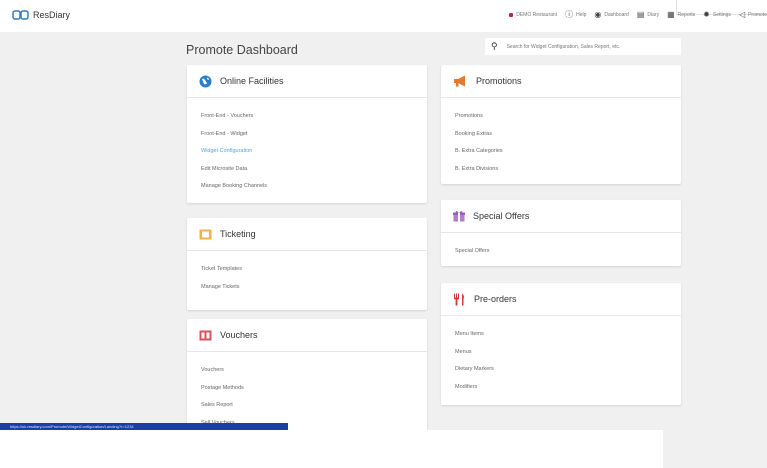  I want to click on globe-icon, so click(205, 81).